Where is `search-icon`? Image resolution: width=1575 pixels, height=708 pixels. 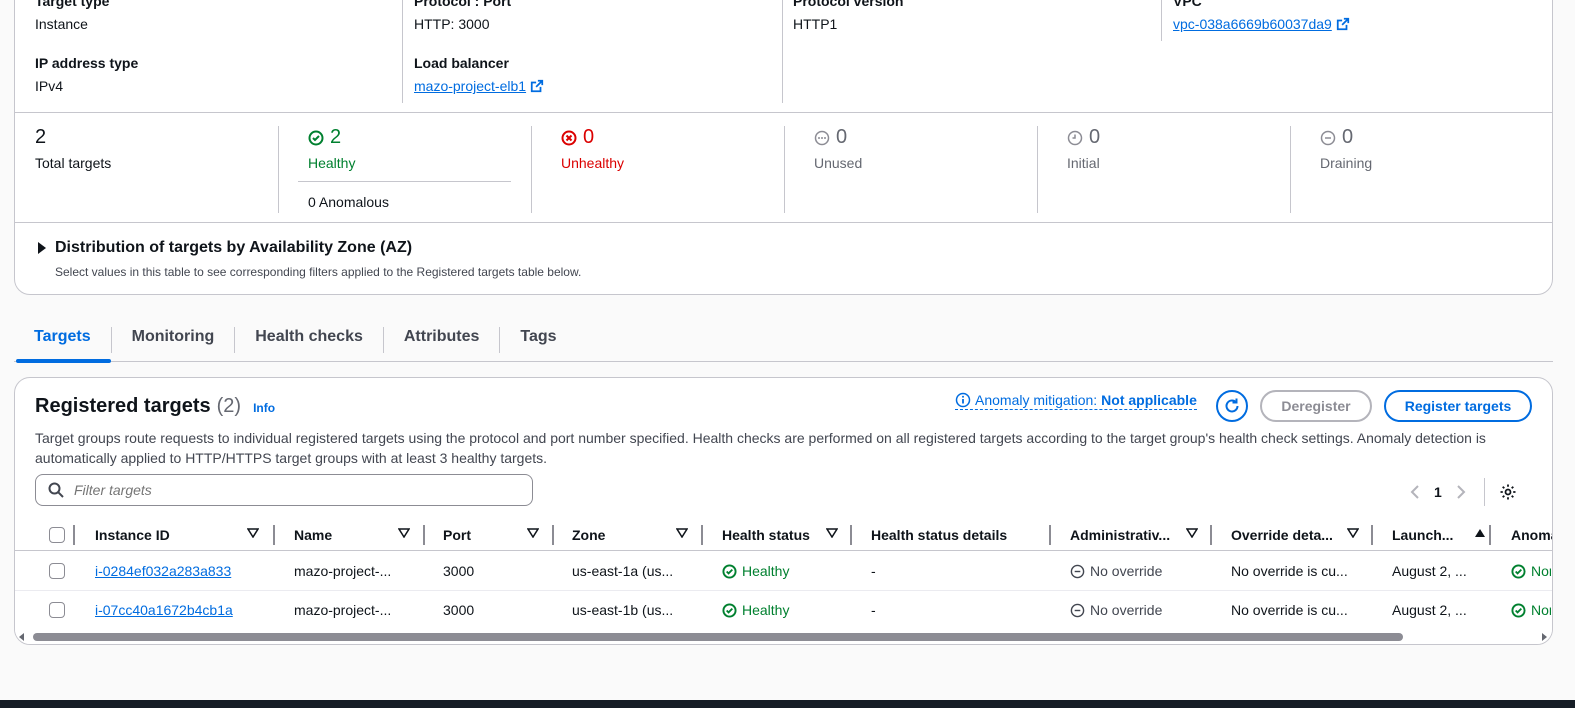
search-icon is located at coordinates (56, 490).